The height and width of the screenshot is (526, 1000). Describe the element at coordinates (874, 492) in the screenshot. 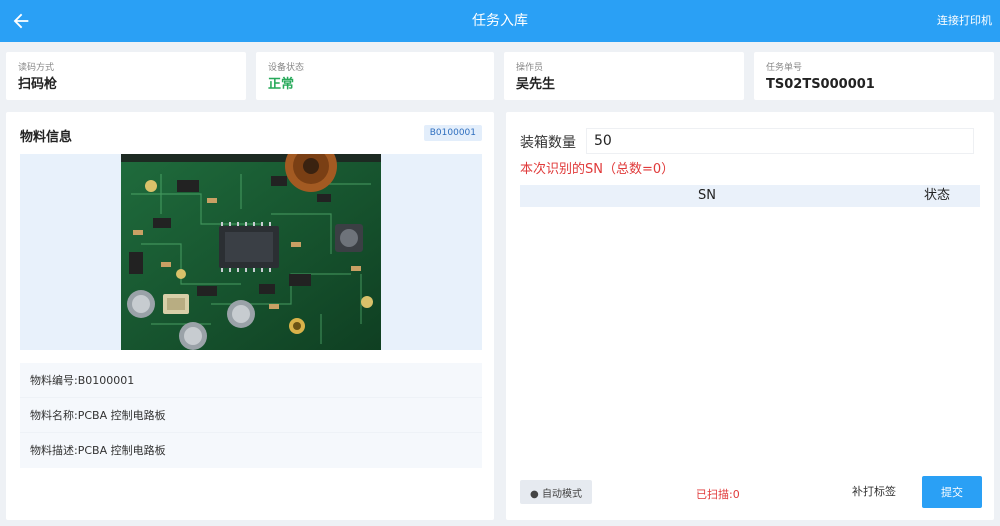

I see `reprint-label-button: 补打标签` at that location.